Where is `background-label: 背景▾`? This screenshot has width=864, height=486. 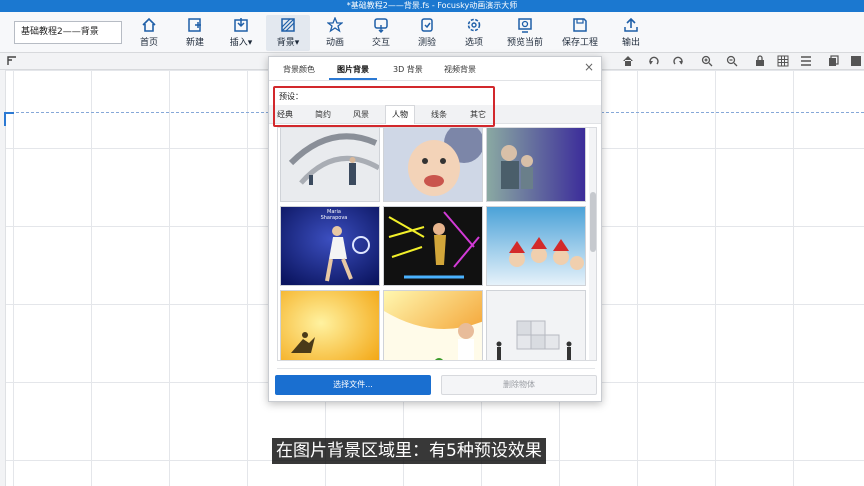 background-label: 背景▾ is located at coordinates (288, 43).